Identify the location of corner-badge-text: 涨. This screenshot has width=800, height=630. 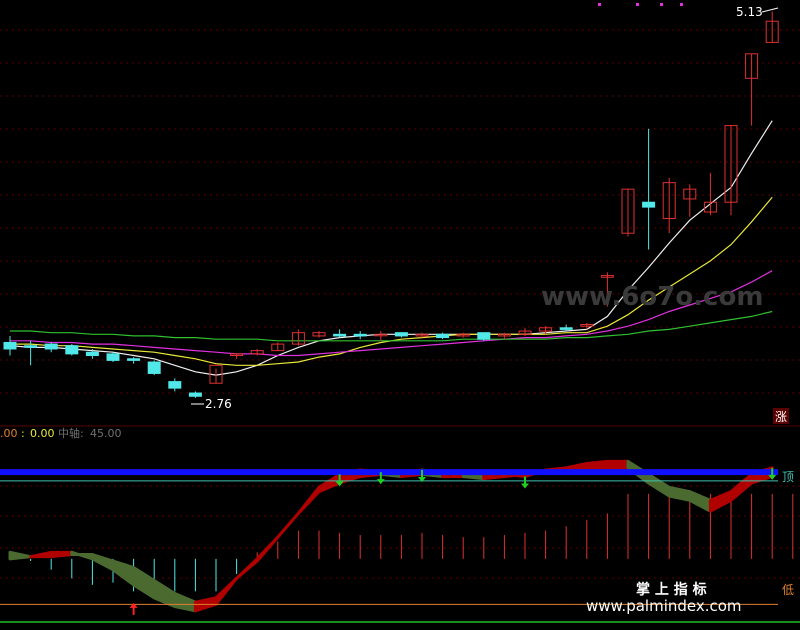
(781, 416).